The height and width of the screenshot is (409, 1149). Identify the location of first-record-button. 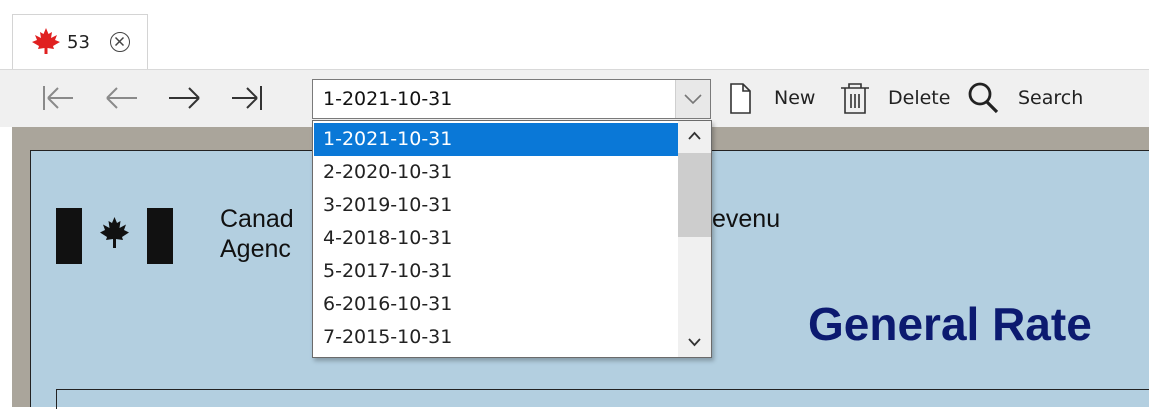
(58, 98).